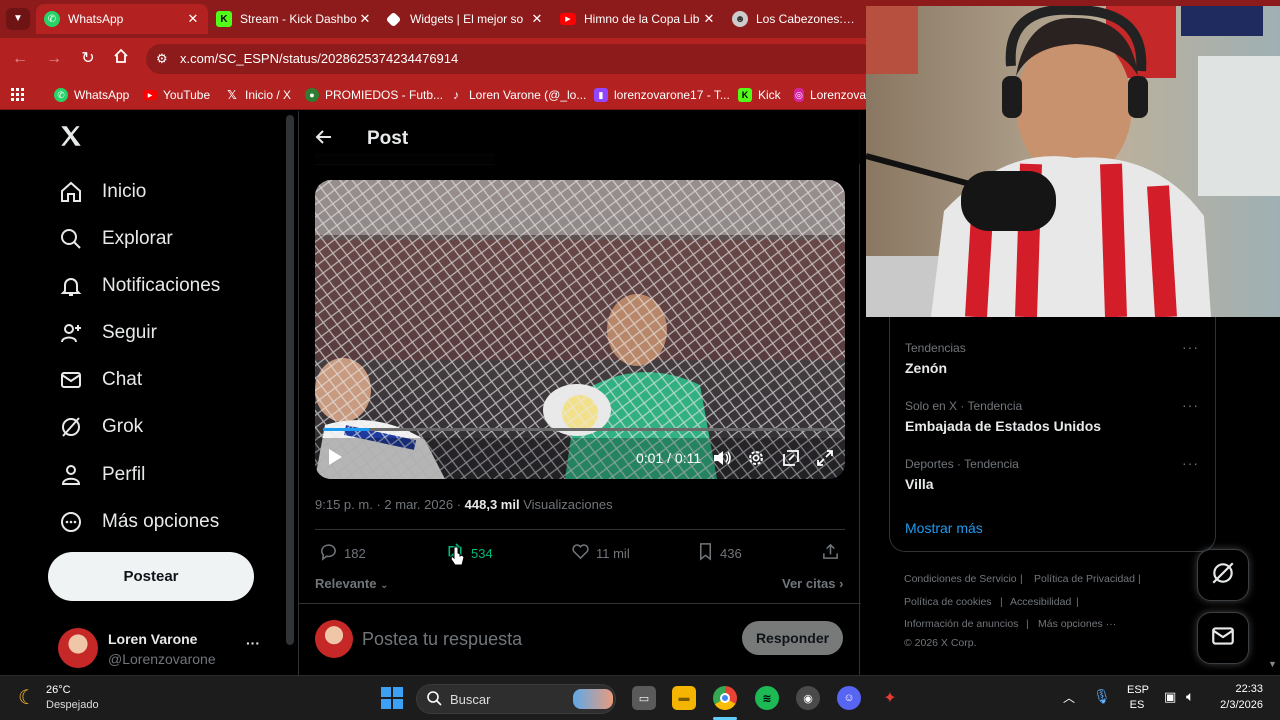 Image resolution: width=1280 pixels, height=720 pixels. I want to click on post-time: 9:15 p. m., so click(344, 504).